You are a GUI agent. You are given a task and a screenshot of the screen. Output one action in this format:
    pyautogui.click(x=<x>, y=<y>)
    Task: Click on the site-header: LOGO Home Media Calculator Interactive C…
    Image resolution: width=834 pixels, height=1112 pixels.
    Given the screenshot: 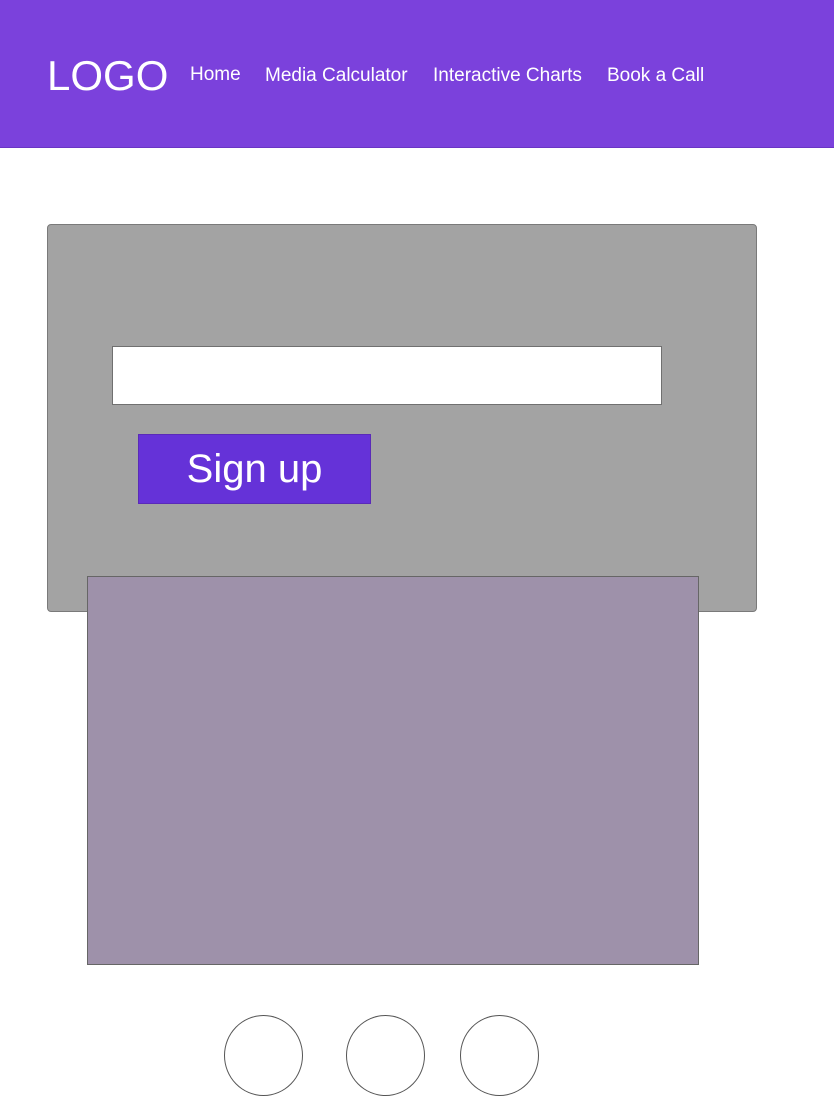 What is the action you would take?
    pyautogui.click(x=417, y=74)
    